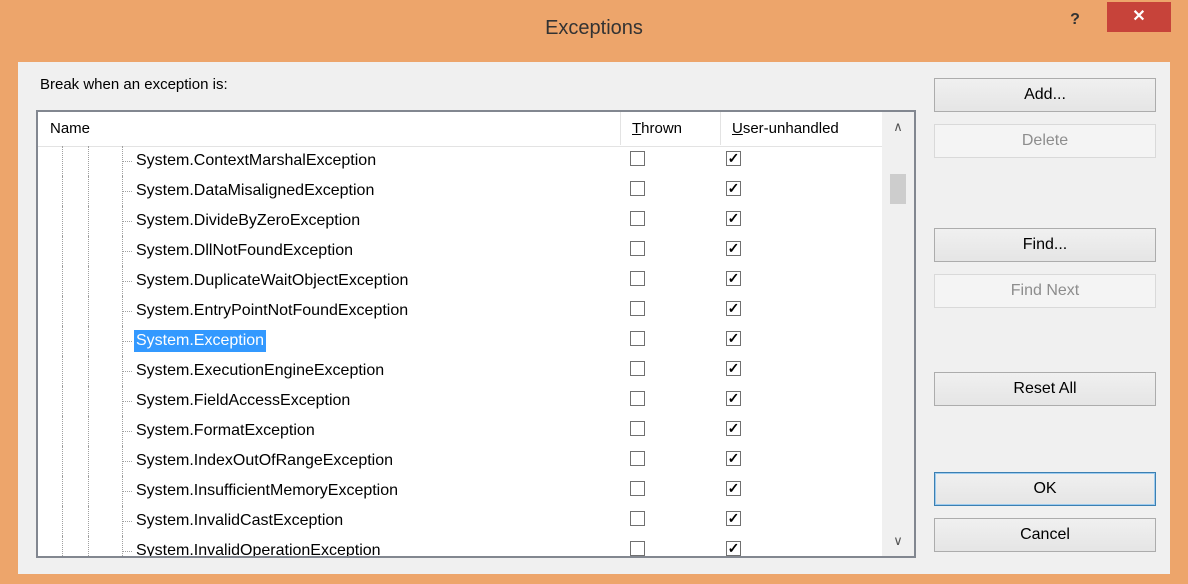 The image size is (1188, 584). Describe the element at coordinates (461, 431) in the screenshot. I see `table-row: System.FormatException ✓` at that location.